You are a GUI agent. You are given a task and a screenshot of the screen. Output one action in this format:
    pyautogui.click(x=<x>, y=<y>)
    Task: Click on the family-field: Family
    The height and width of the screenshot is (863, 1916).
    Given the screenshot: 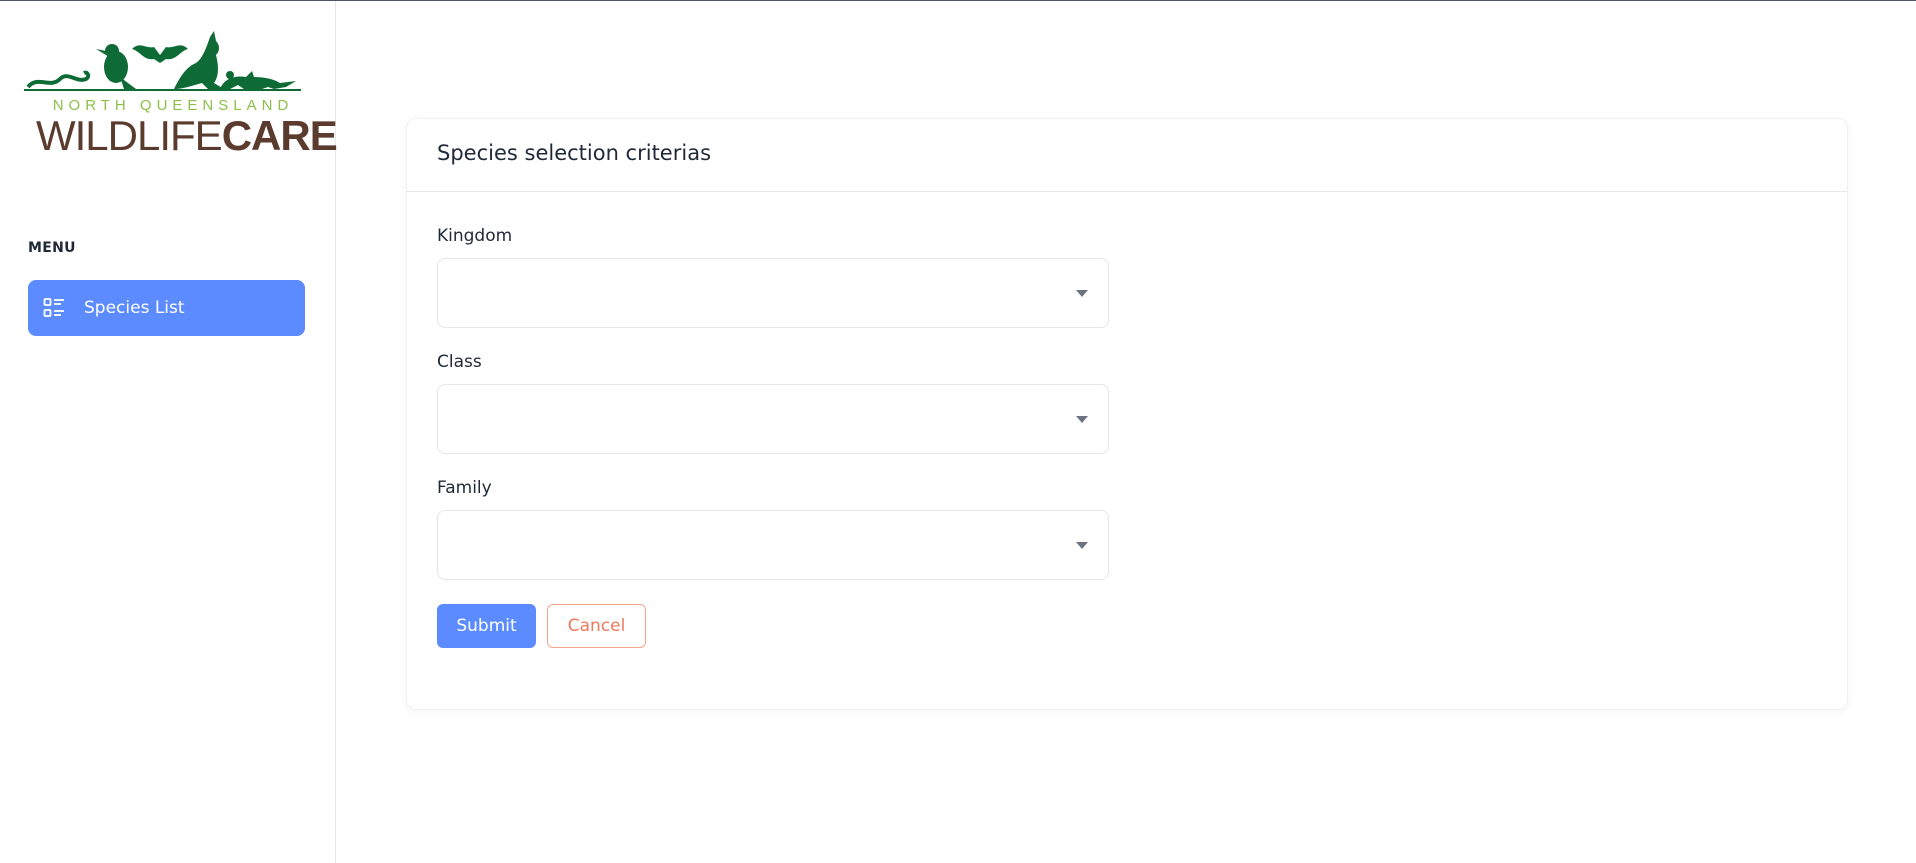 What is the action you would take?
    pyautogui.click(x=1127, y=529)
    